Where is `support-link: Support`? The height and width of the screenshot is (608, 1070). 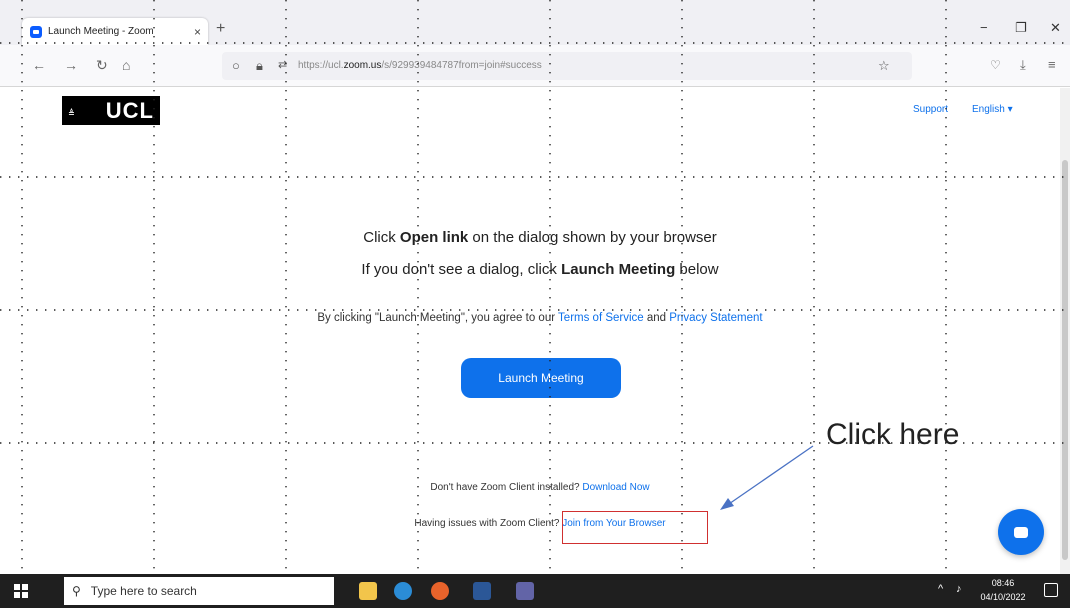
support-link: Support is located at coordinates (930, 109).